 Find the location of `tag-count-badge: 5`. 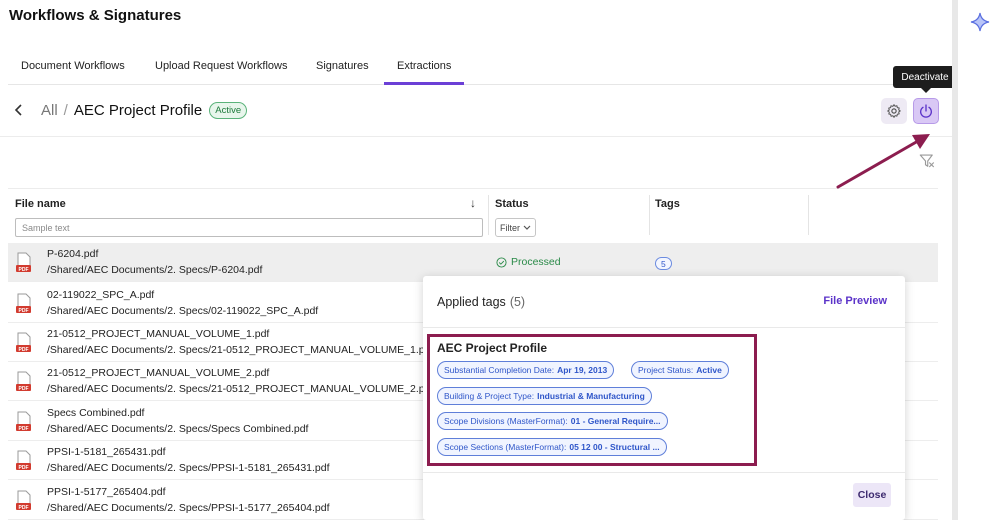

tag-count-badge: 5 is located at coordinates (663, 263).